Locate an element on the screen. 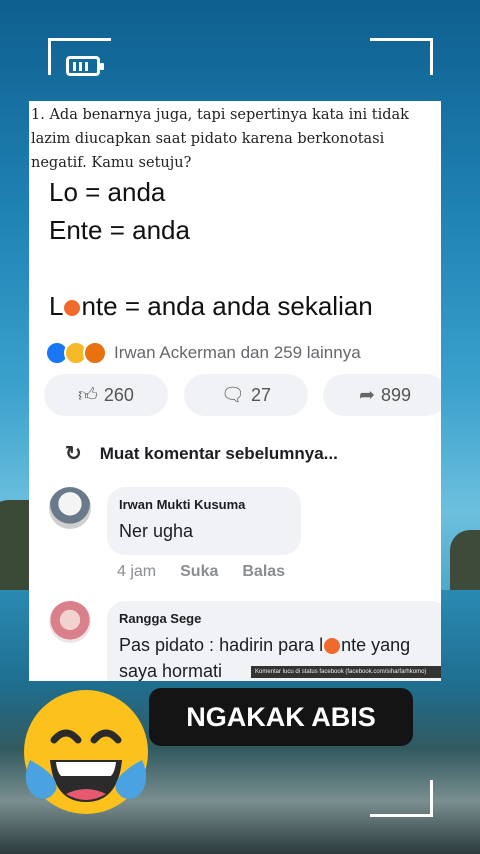  comment-button: 🗨︎ 27 is located at coordinates (246, 395).